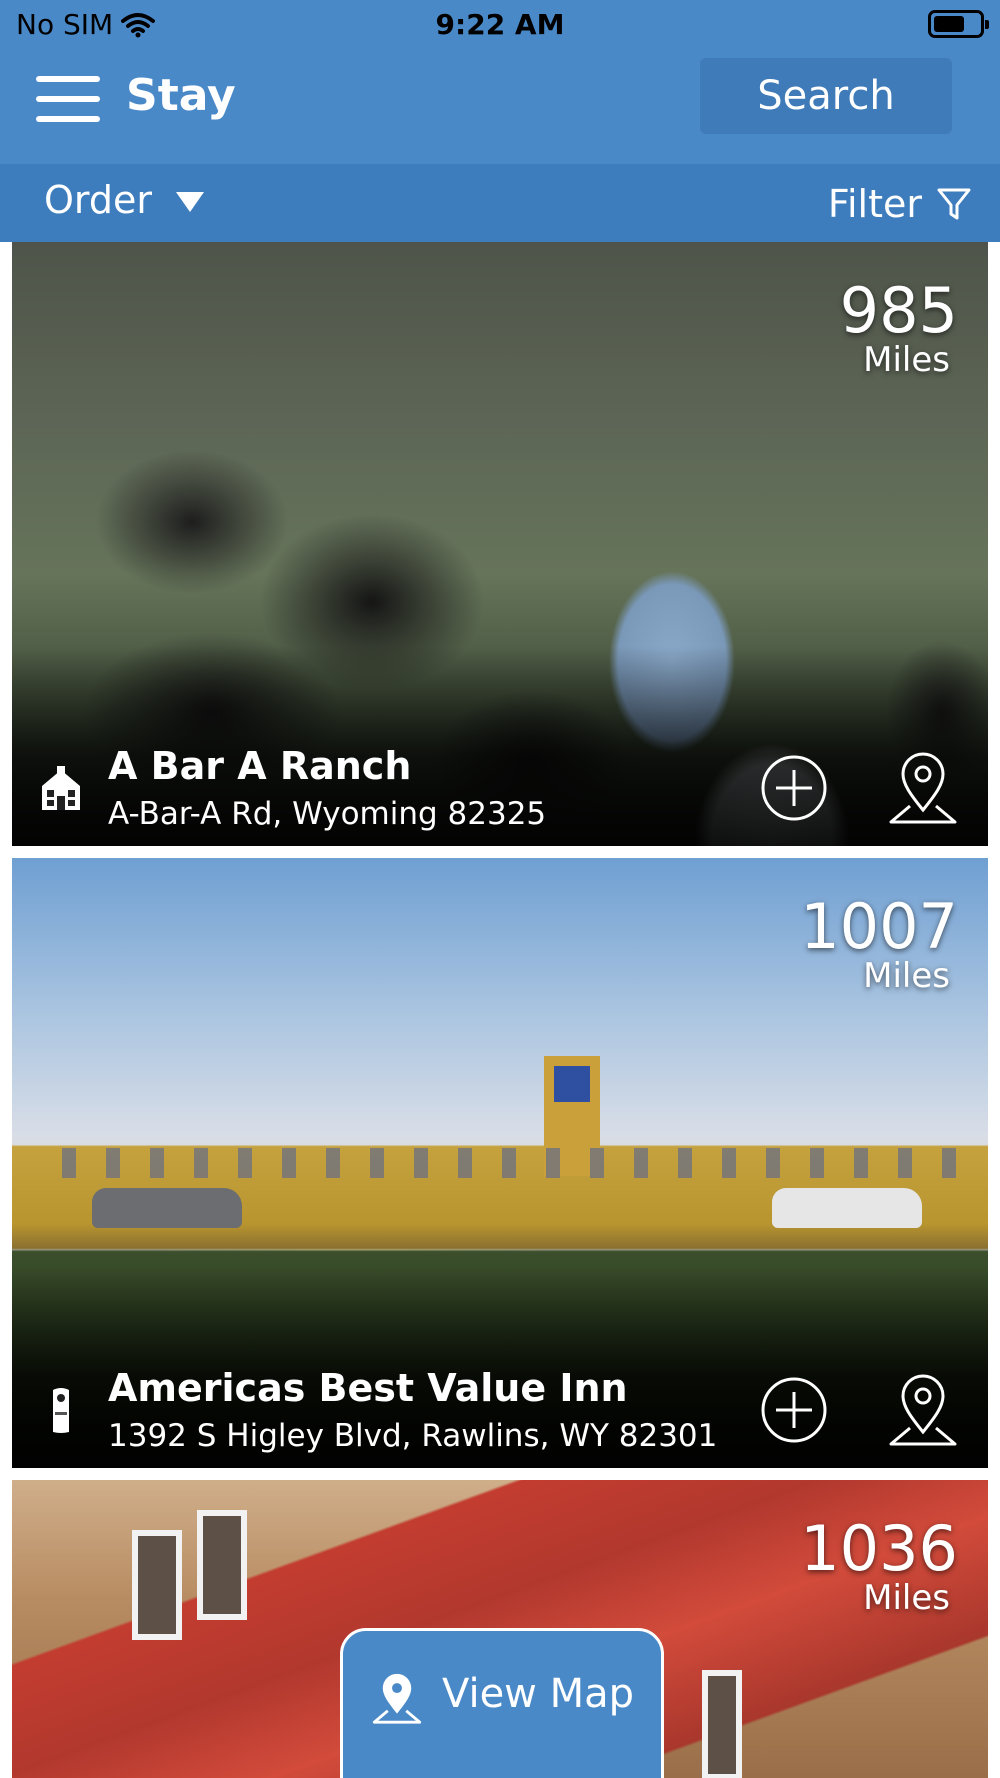 The height and width of the screenshot is (1778, 1000). Describe the element at coordinates (61, 788) in the screenshot. I see `house-icon` at that location.